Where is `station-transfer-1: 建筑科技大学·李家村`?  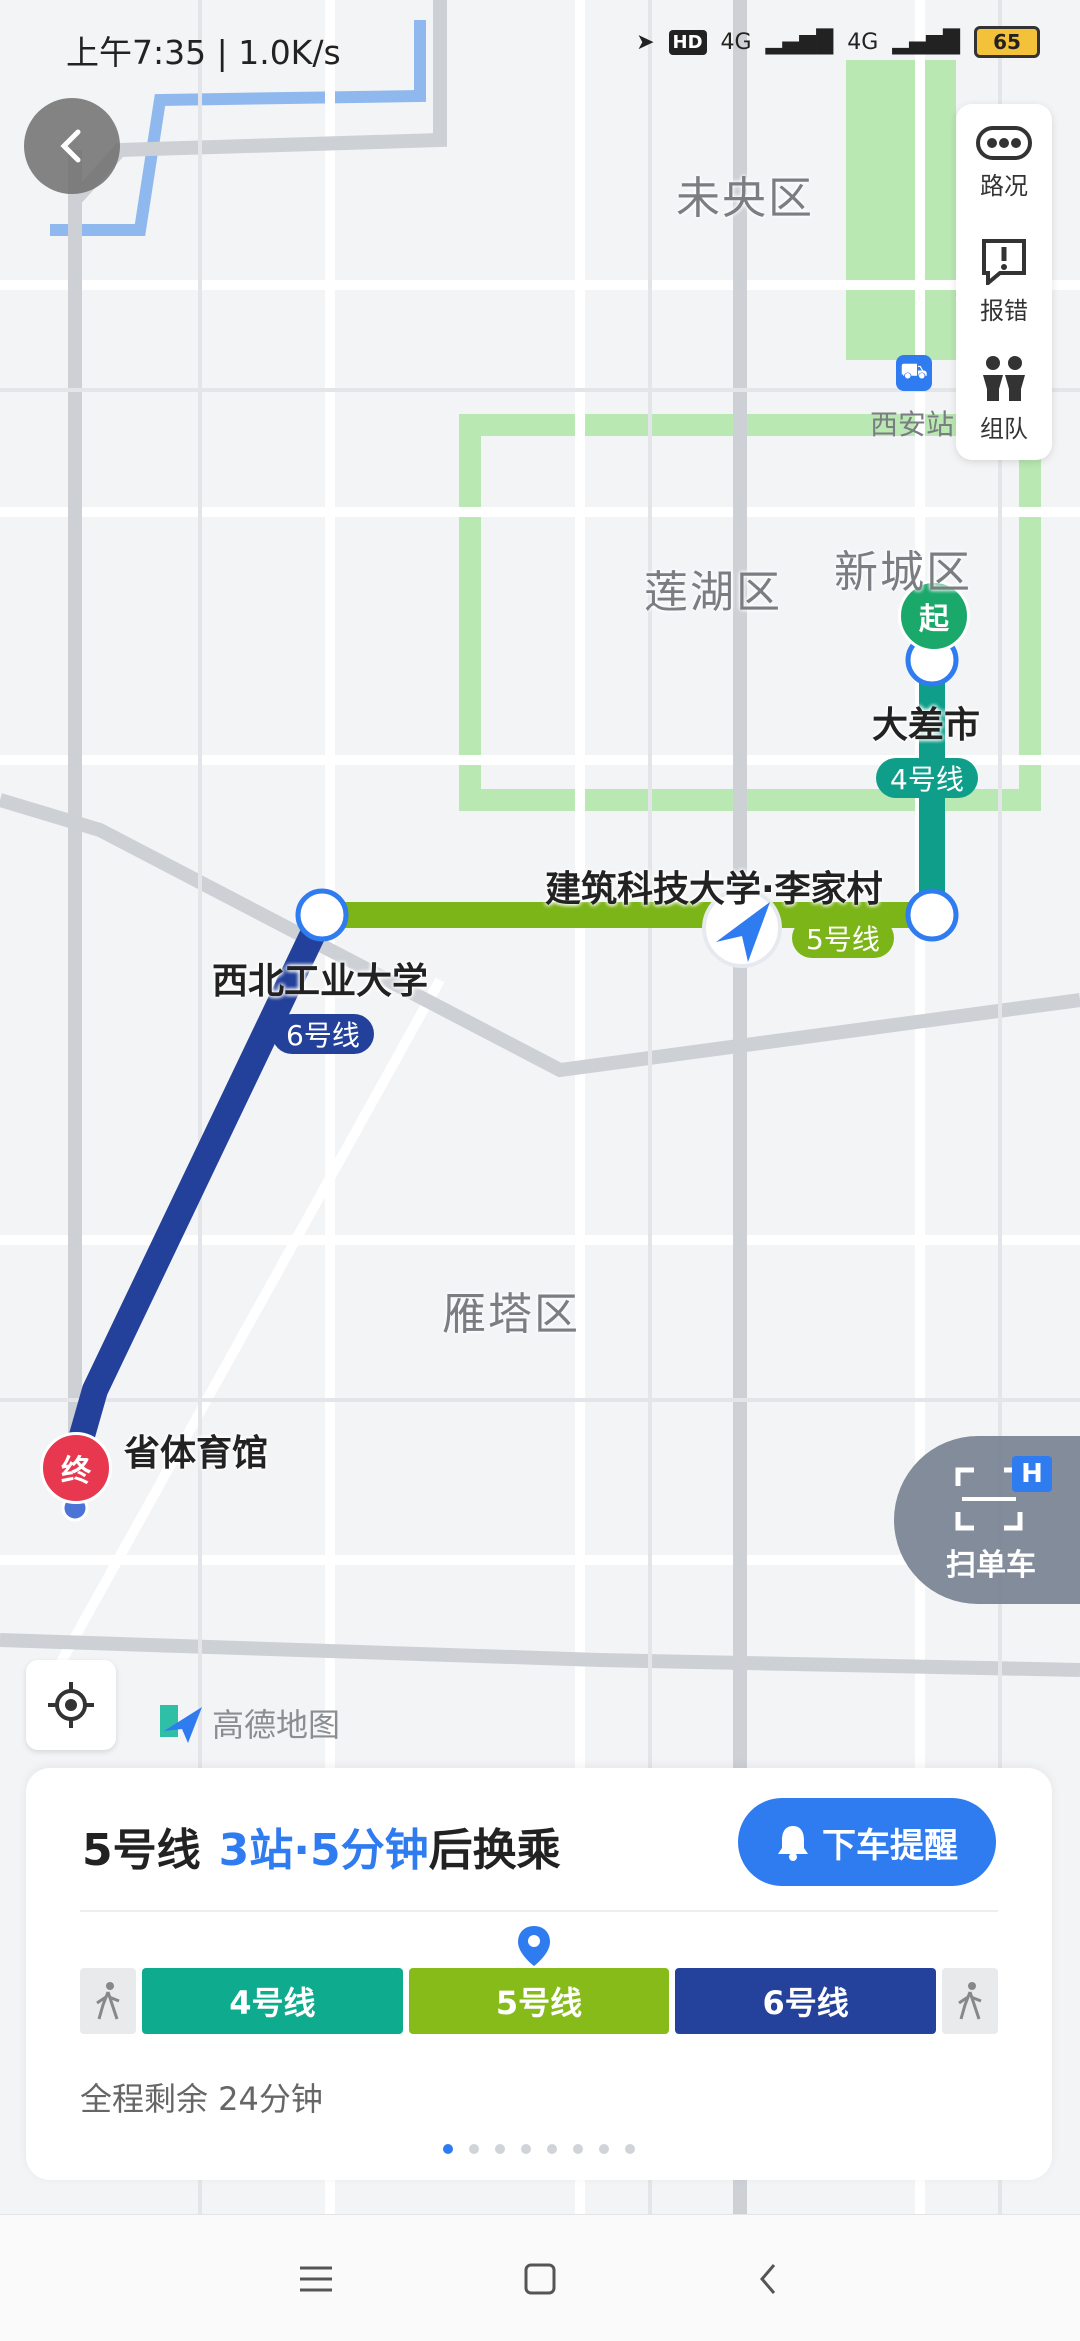
station-transfer-1: 建筑科技大学·李家村 is located at coordinates (714, 886).